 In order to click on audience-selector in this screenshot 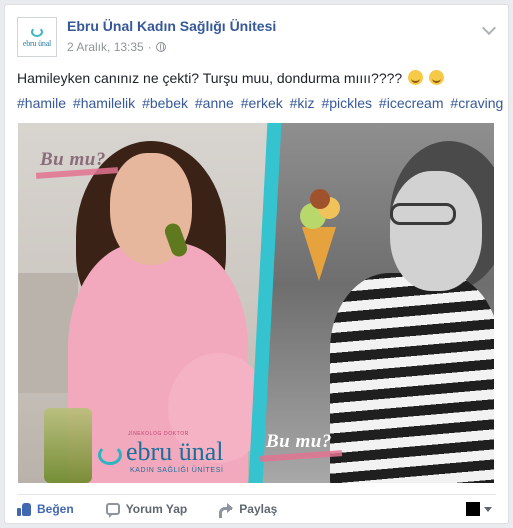, I will do `click(479, 509)`.